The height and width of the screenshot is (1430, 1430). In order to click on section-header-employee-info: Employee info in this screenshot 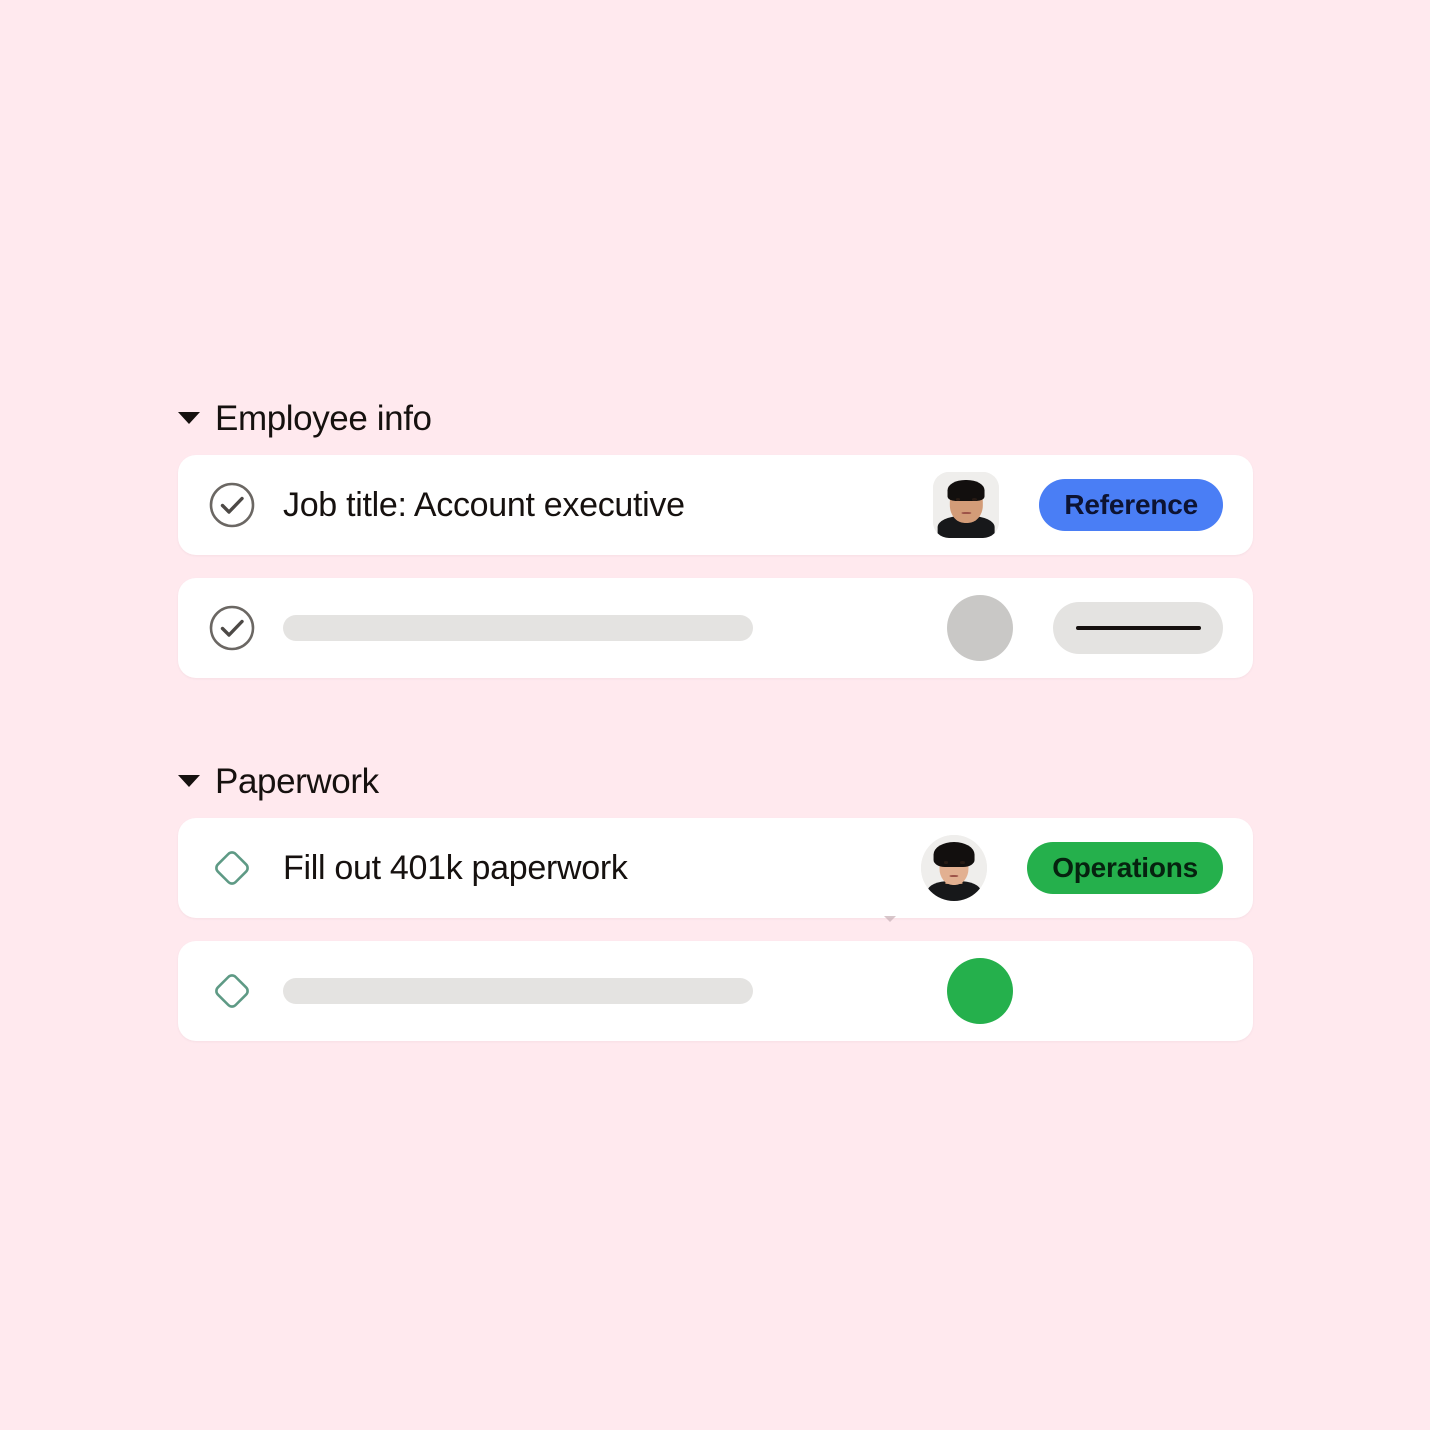, I will do `click(715, 418)`.